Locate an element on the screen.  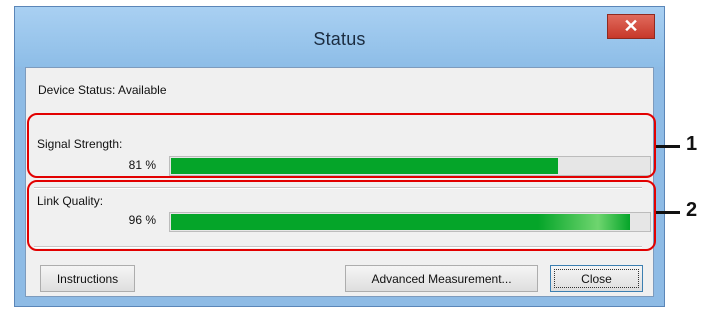
close-button: Close is located at coordinates (596, 278).